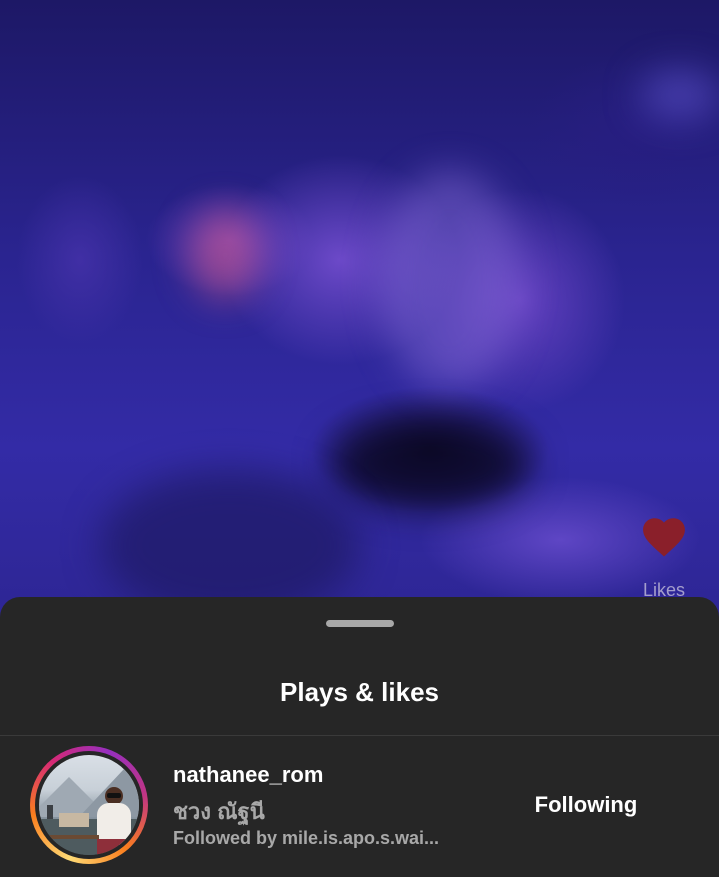 This screenshot has width=719, height=877. I want to click on divider, so click(359, 735).